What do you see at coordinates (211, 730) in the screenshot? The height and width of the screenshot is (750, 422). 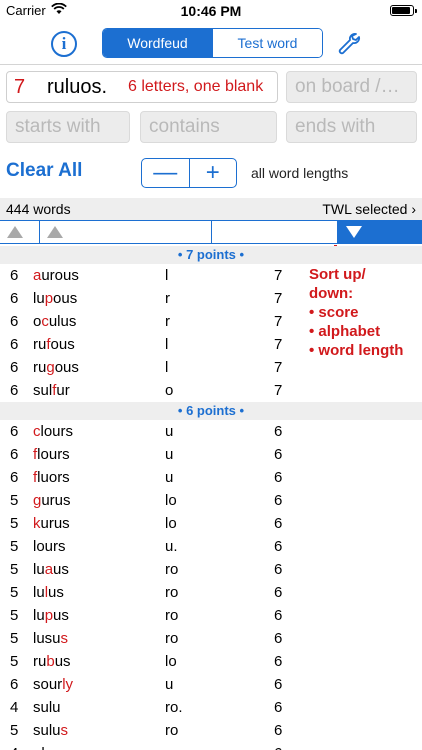 I see `list-item: 5 sulus ro 6` at bounding box center [211, 730].